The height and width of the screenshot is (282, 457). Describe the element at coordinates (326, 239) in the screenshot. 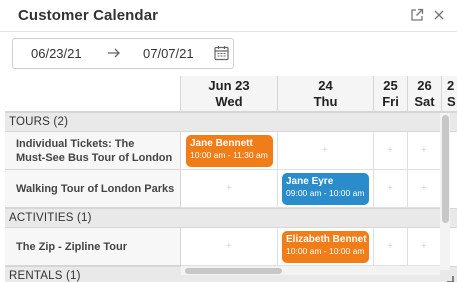

I see `event-name: Elizabeth Bennet` at that location.